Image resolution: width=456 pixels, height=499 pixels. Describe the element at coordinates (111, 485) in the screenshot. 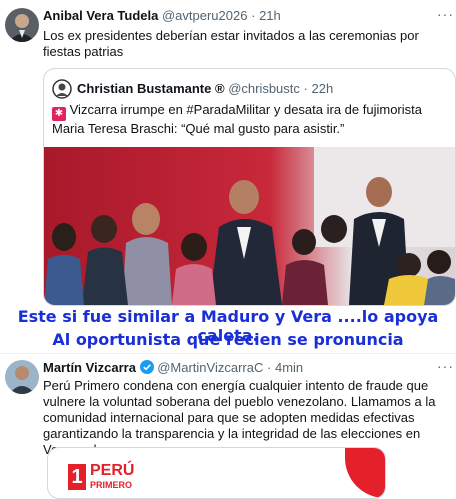

I see `logo-text-bottom: PRIMERO` at that location.